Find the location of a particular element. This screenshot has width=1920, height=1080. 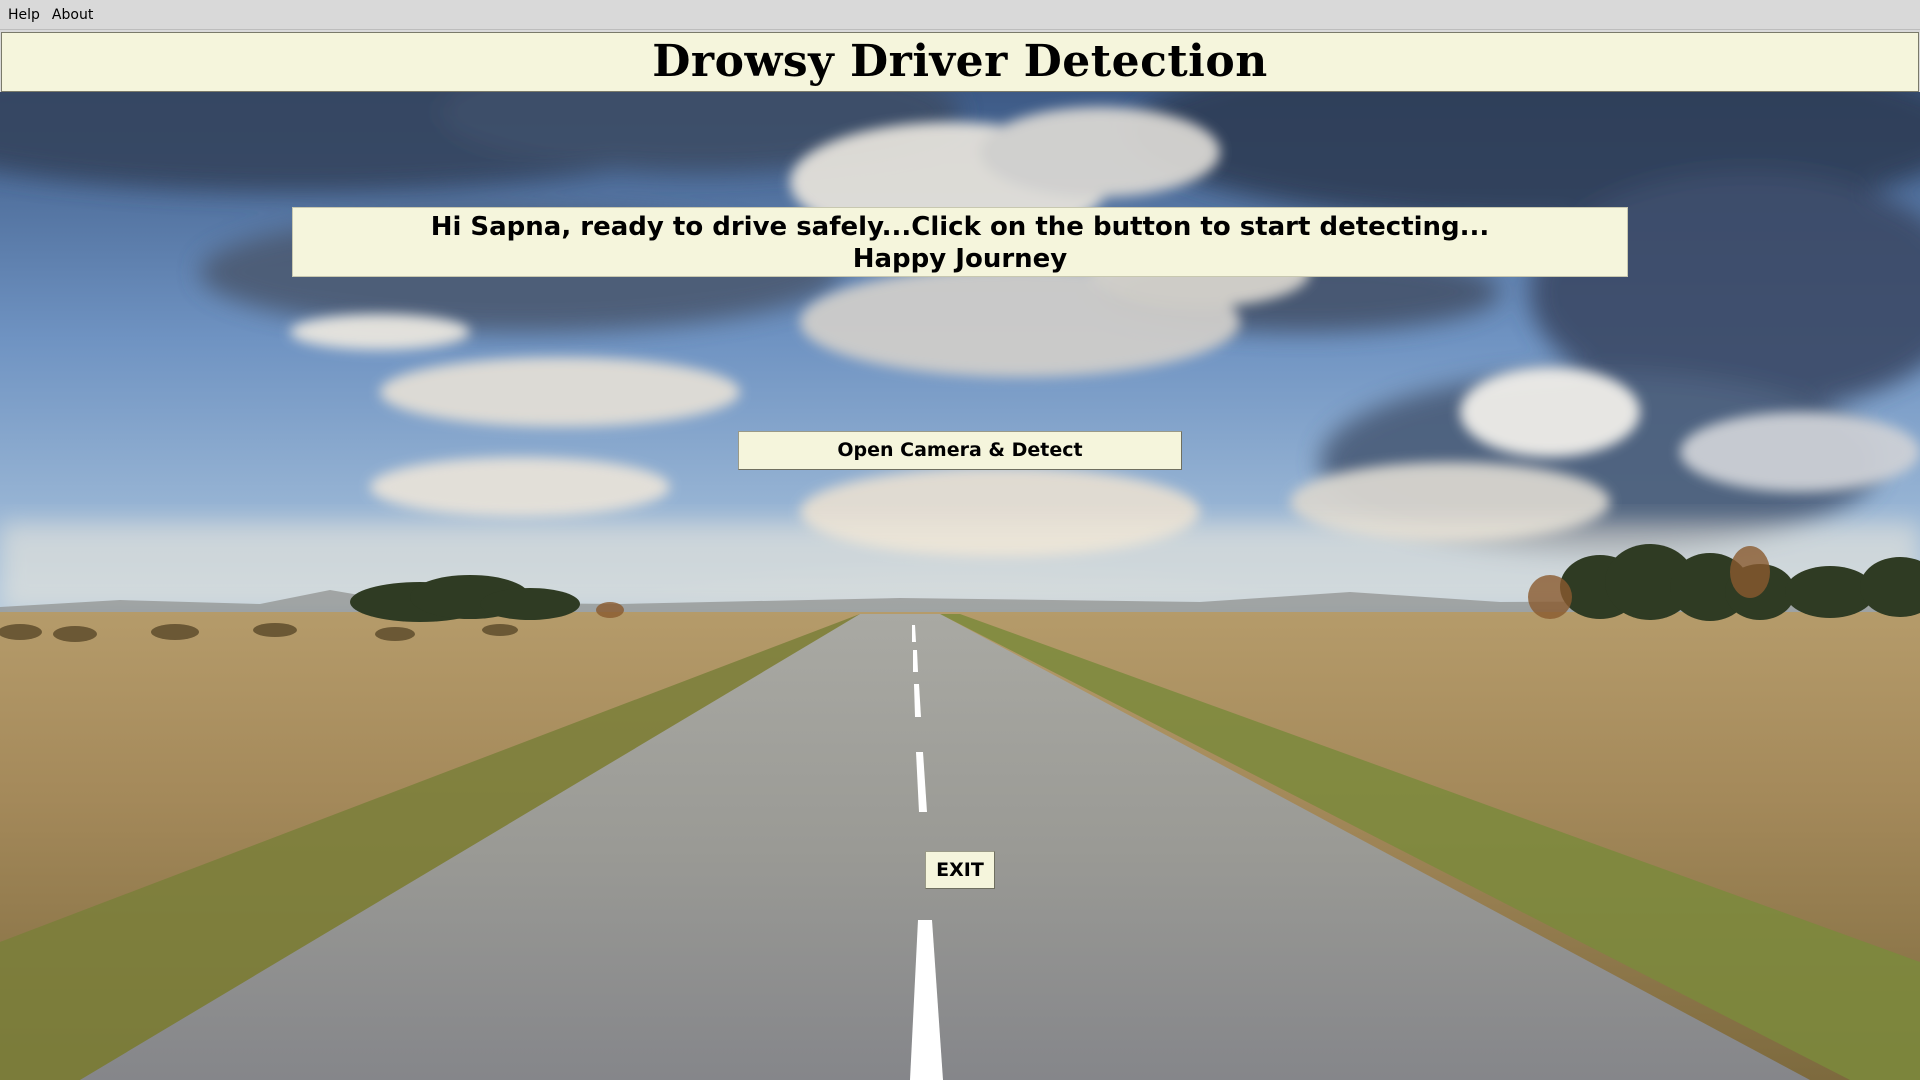

open-camera-detect-button: Open Camera & Detect is located at coordinates (960, 450).